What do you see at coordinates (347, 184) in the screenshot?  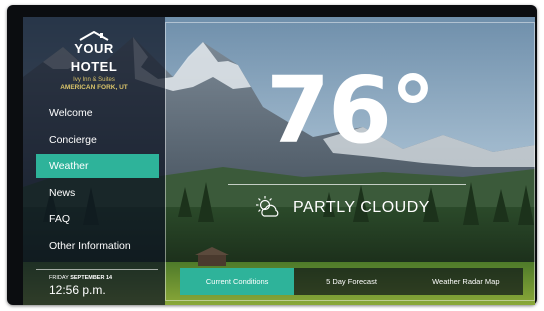 I see `divider` at bounding box center [347, 184].